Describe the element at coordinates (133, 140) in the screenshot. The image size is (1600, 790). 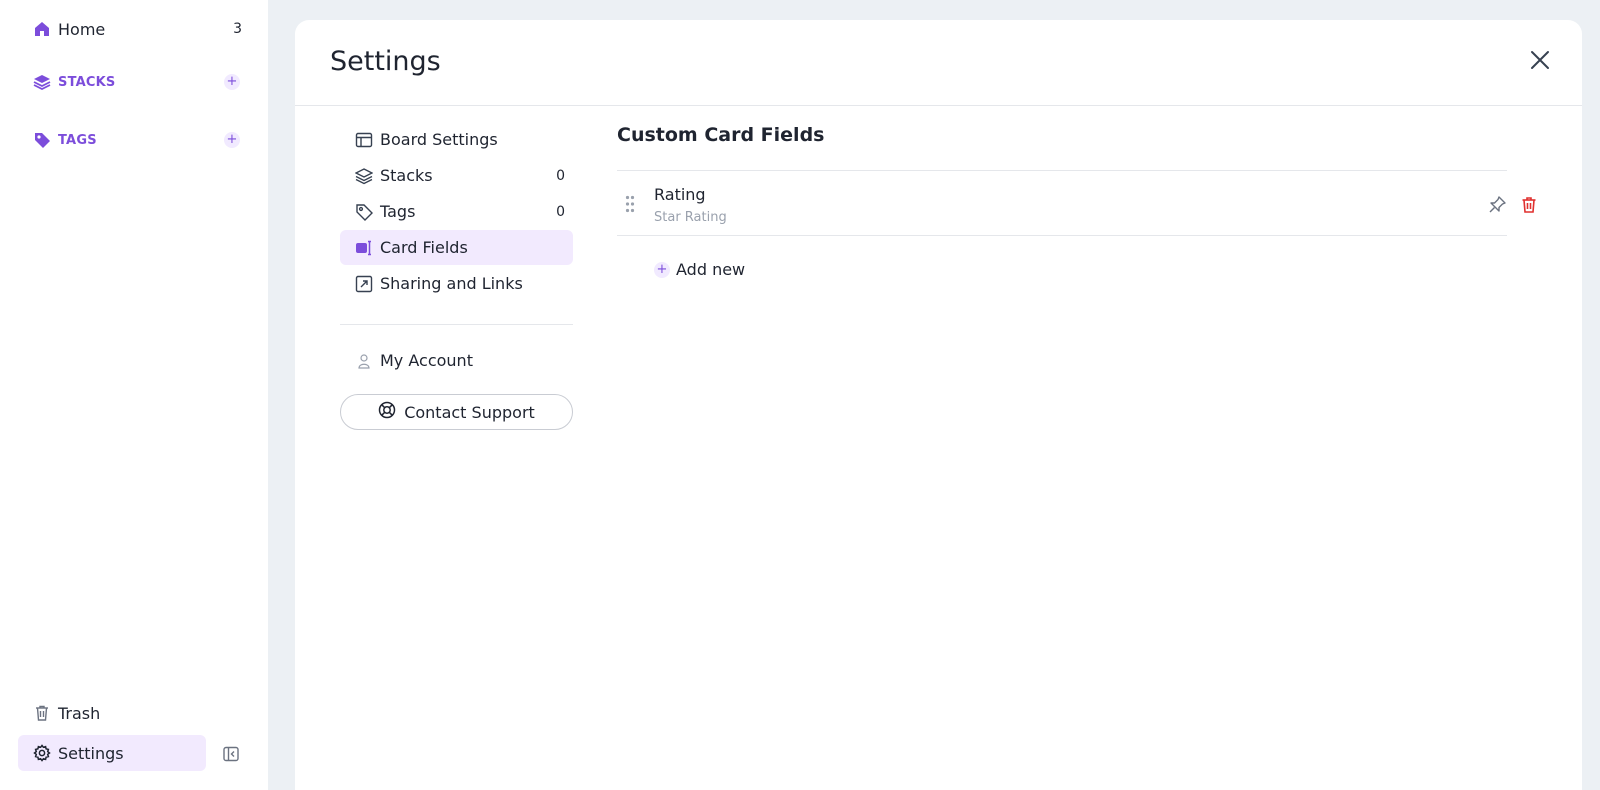
I see `sidebar-section-tags: TAGS +` at that location.